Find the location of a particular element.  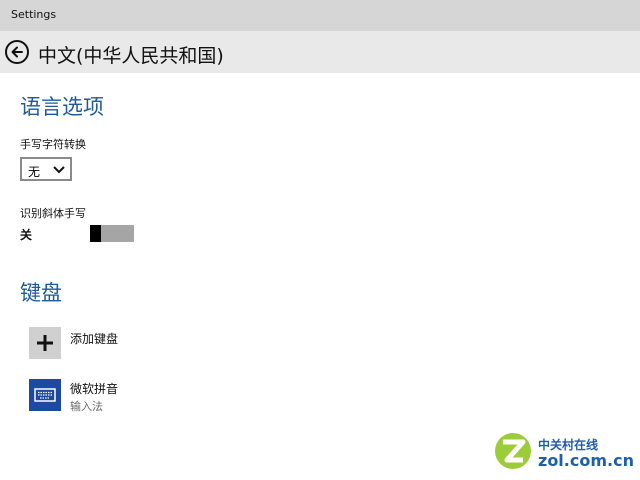

add-keyboard-button is located at coordinates (45, 343).